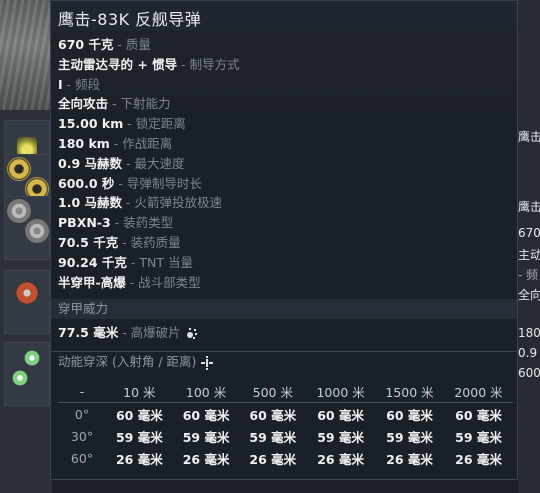  Describe the element at coordinates (149, 85) in the screenshot. I see `stat-row: I - 频段` at that location.